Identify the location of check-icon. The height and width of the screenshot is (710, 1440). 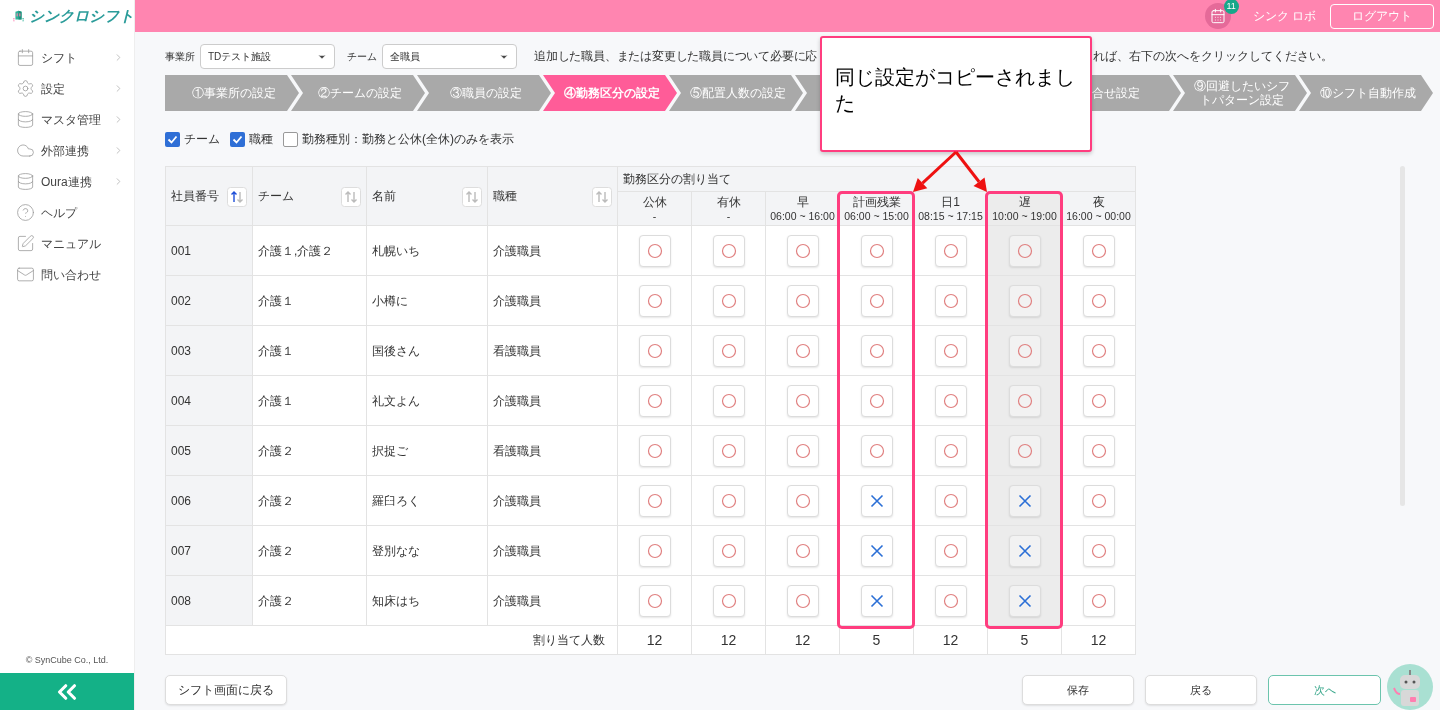
(172, 139).